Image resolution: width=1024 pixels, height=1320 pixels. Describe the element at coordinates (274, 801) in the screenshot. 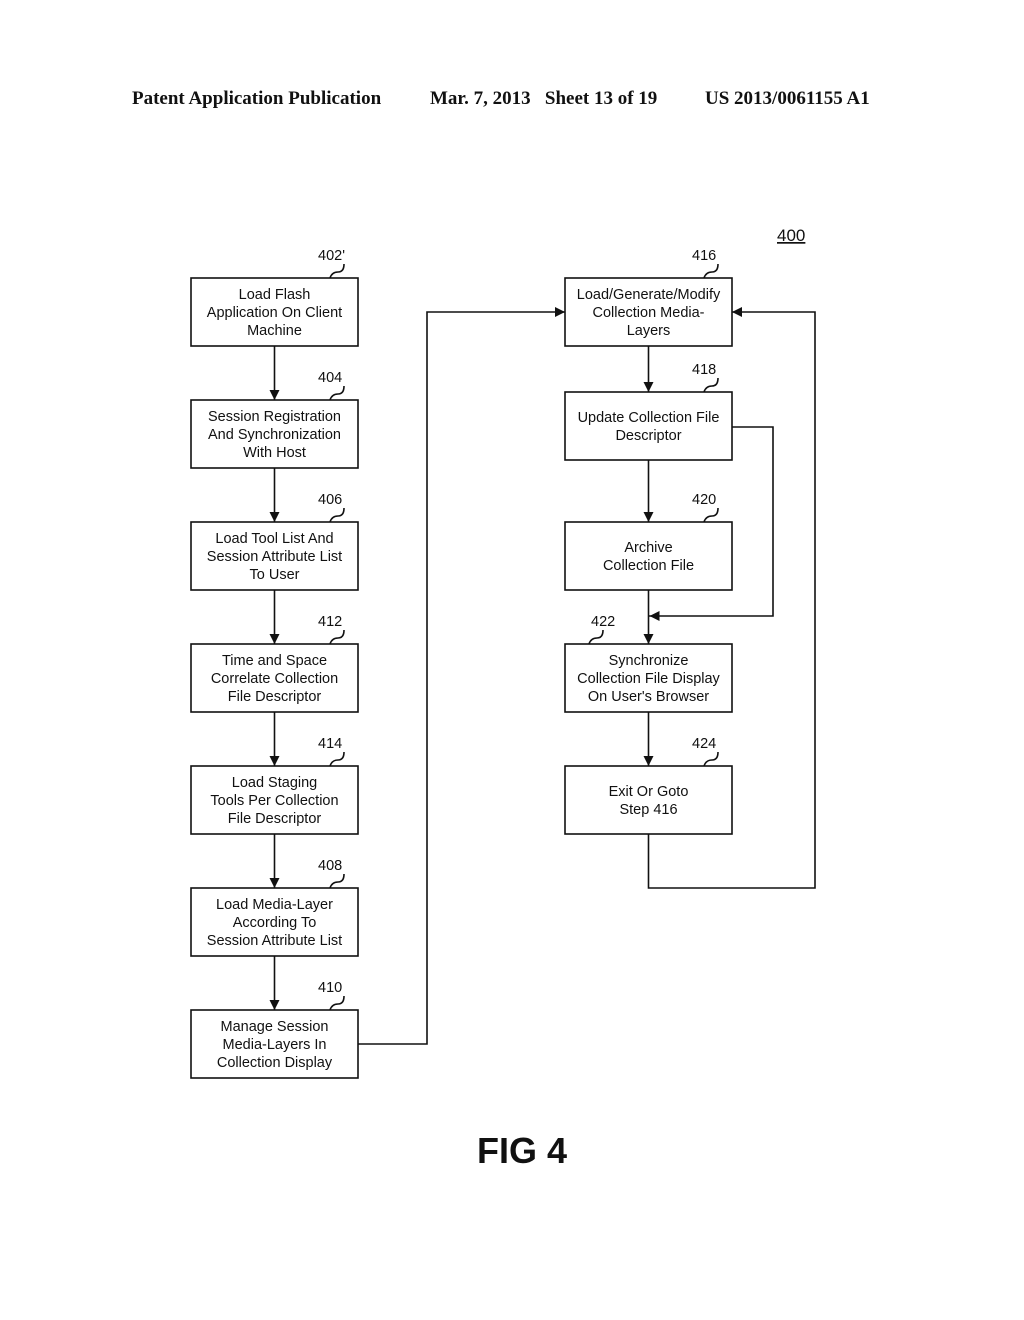

I see `step-text-line: Tools Per Collection` at that location.